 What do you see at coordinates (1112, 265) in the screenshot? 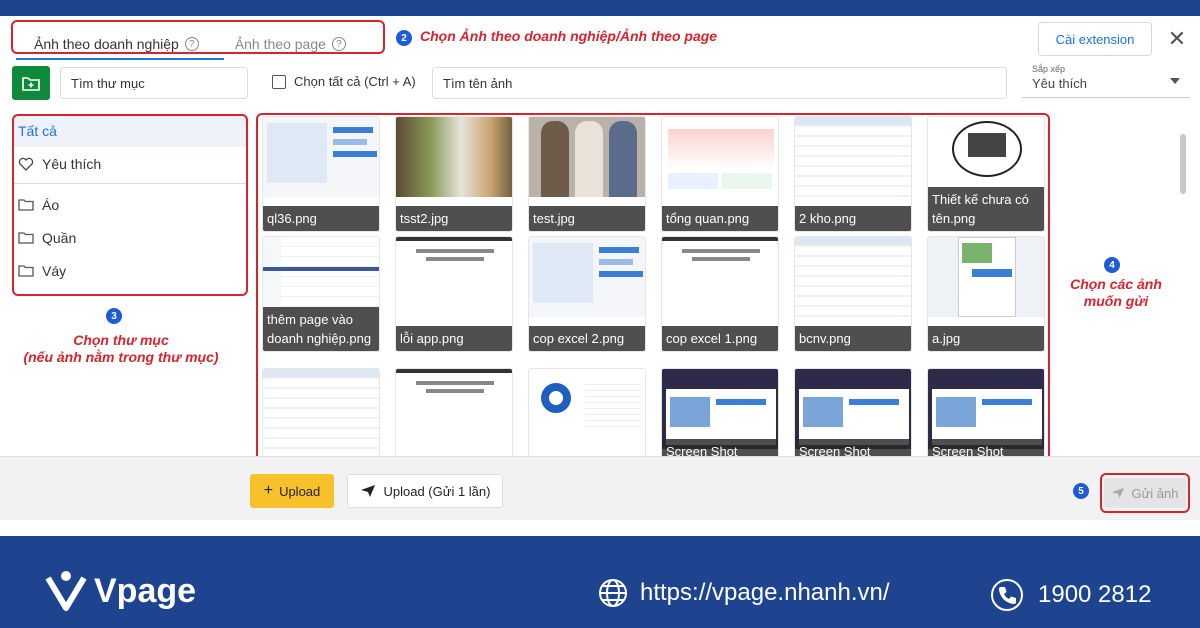
I see `annotation-badge-4: 4` at bounding box center [1112, 265].